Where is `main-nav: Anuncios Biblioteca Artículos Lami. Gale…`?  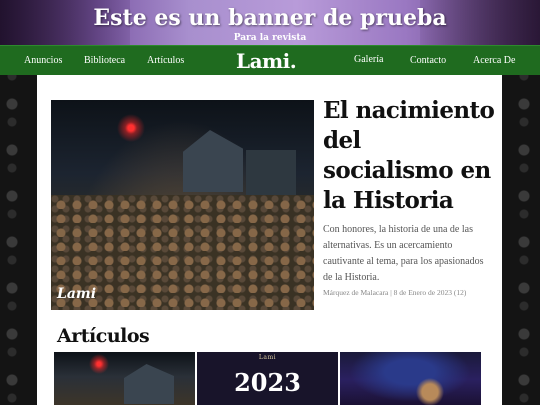
main-nav: Anuncios Biblioteca Artículos Lami. Gale… is located at coordinates (270, 60).